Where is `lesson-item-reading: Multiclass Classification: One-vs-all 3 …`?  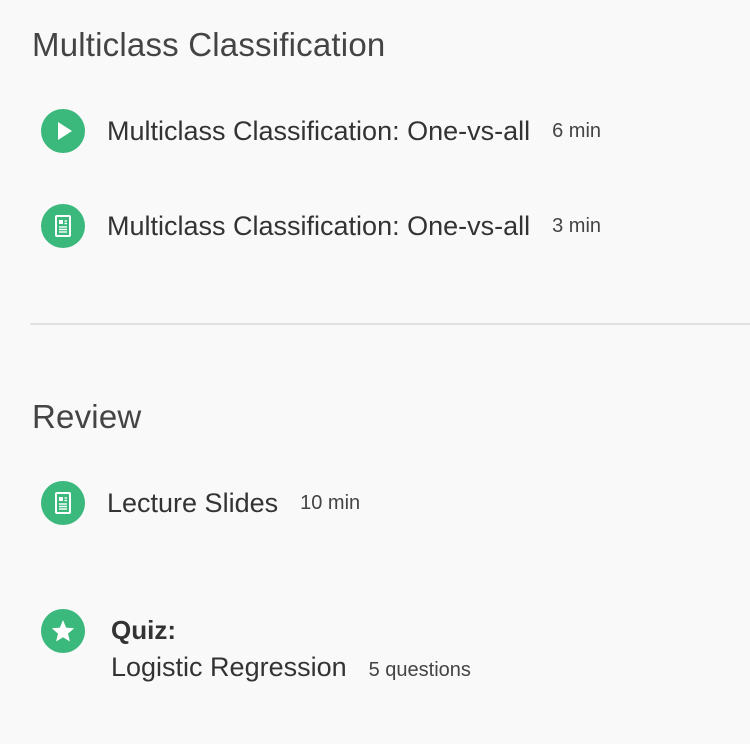 lesson-item-reading: Multiclass Classification: One-vs-all 3 … is located at coordinates (321, 226).